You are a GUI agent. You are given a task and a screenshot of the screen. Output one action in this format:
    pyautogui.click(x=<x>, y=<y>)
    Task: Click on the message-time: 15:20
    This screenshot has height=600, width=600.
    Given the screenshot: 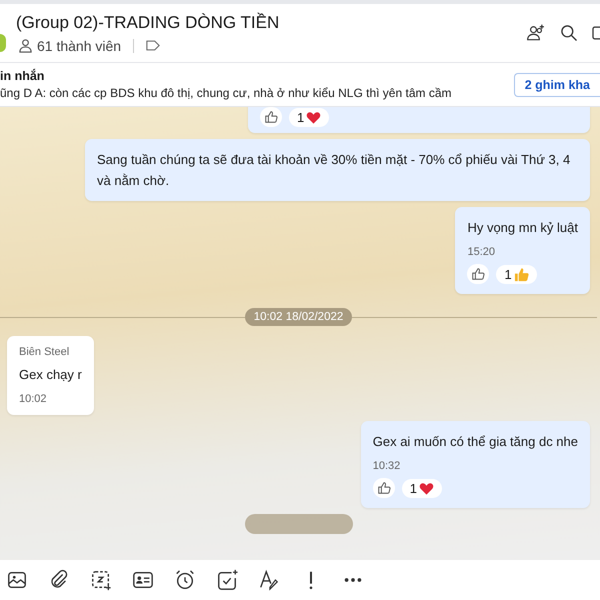 What is the action you would take?
    pyautogui.click(x=481, y=252)
    